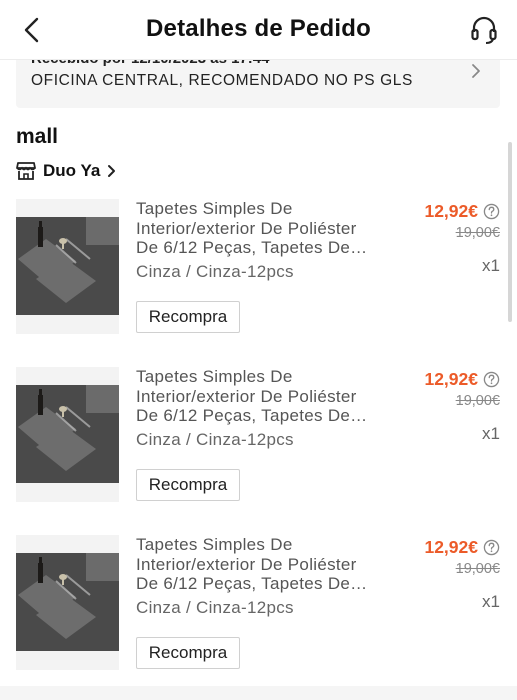 The image size is (517, 700). I want to click on headset-icon, so click(484, 30).